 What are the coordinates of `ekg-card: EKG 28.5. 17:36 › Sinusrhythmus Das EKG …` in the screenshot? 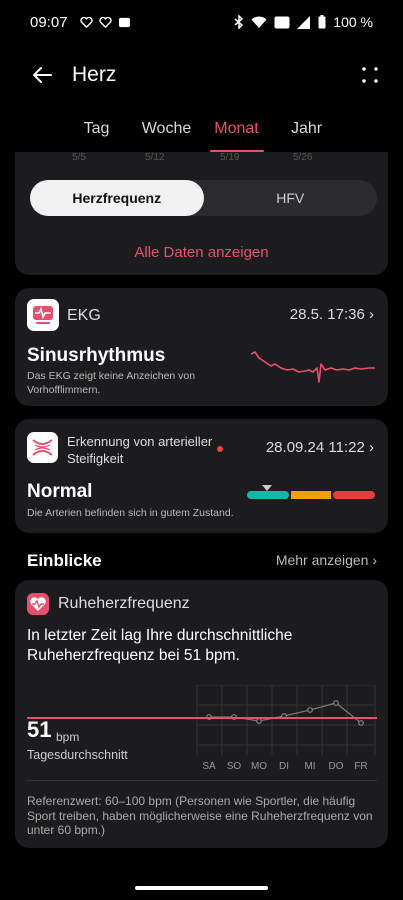 It's located at (201, 347).